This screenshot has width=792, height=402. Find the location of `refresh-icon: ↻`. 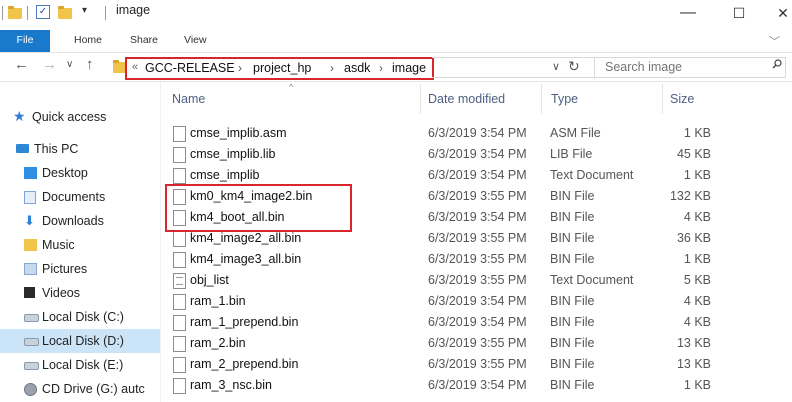

refresh-icon: ↻ is located at coordinates (574, 66).